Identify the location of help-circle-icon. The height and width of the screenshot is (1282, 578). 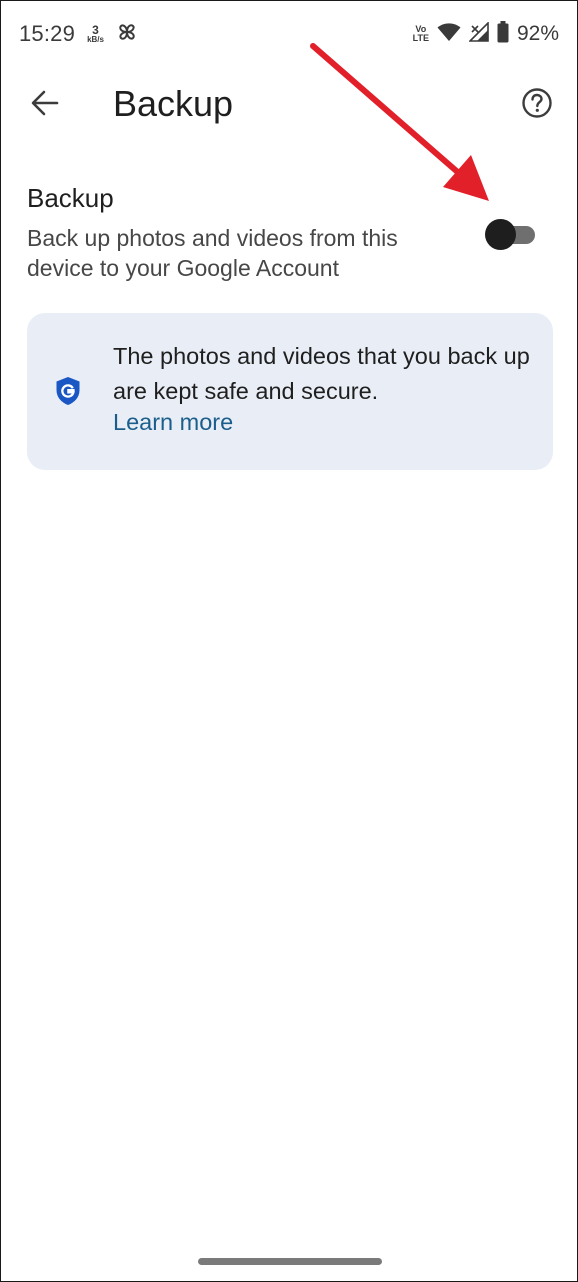
(537, 105).